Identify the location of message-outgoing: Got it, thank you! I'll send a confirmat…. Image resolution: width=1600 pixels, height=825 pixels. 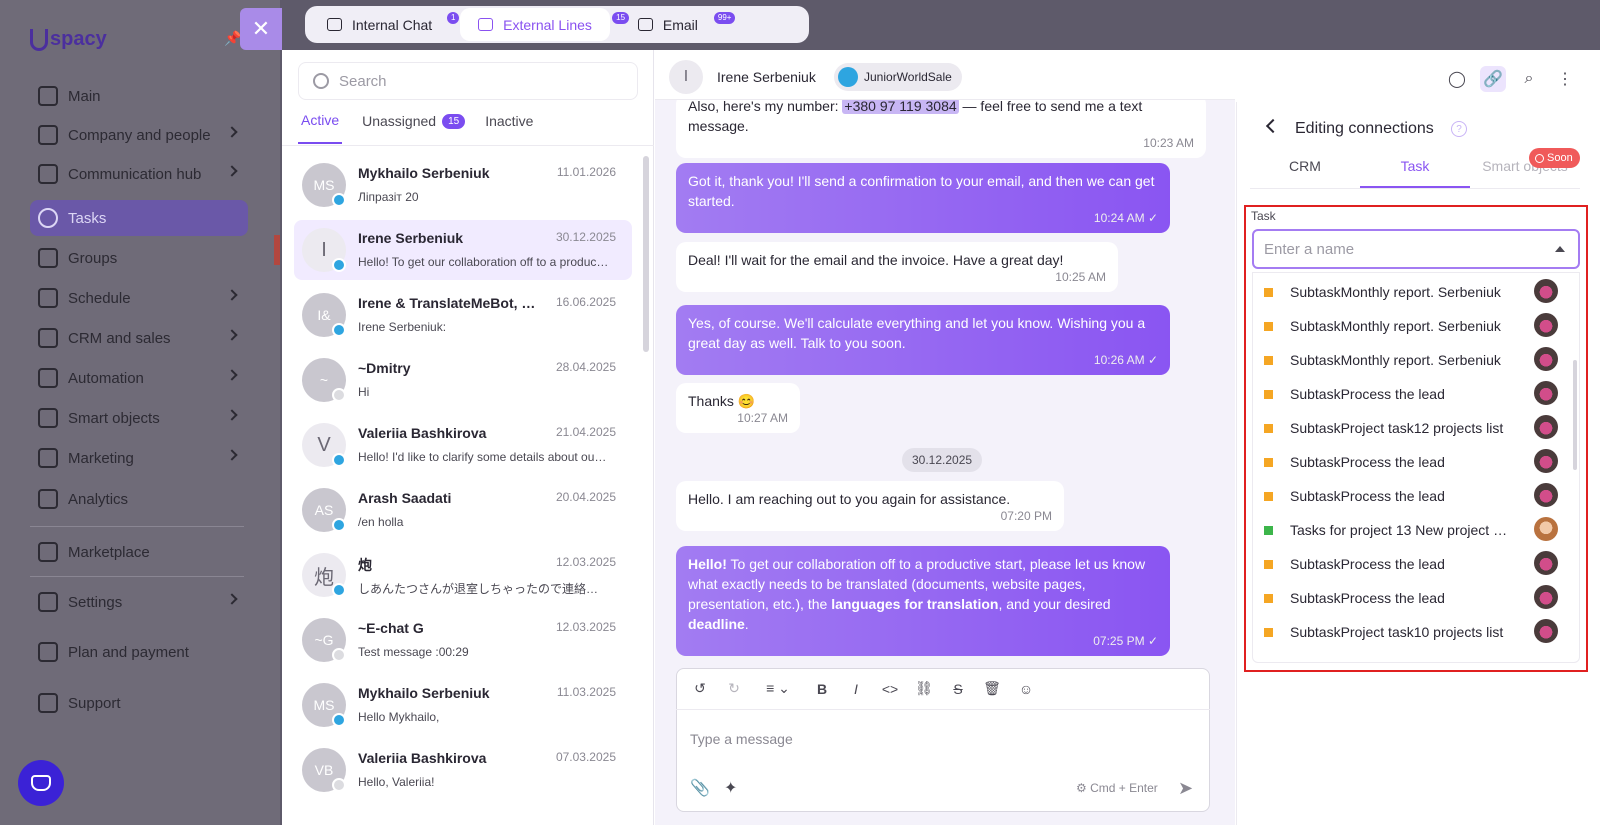
(923, 198).